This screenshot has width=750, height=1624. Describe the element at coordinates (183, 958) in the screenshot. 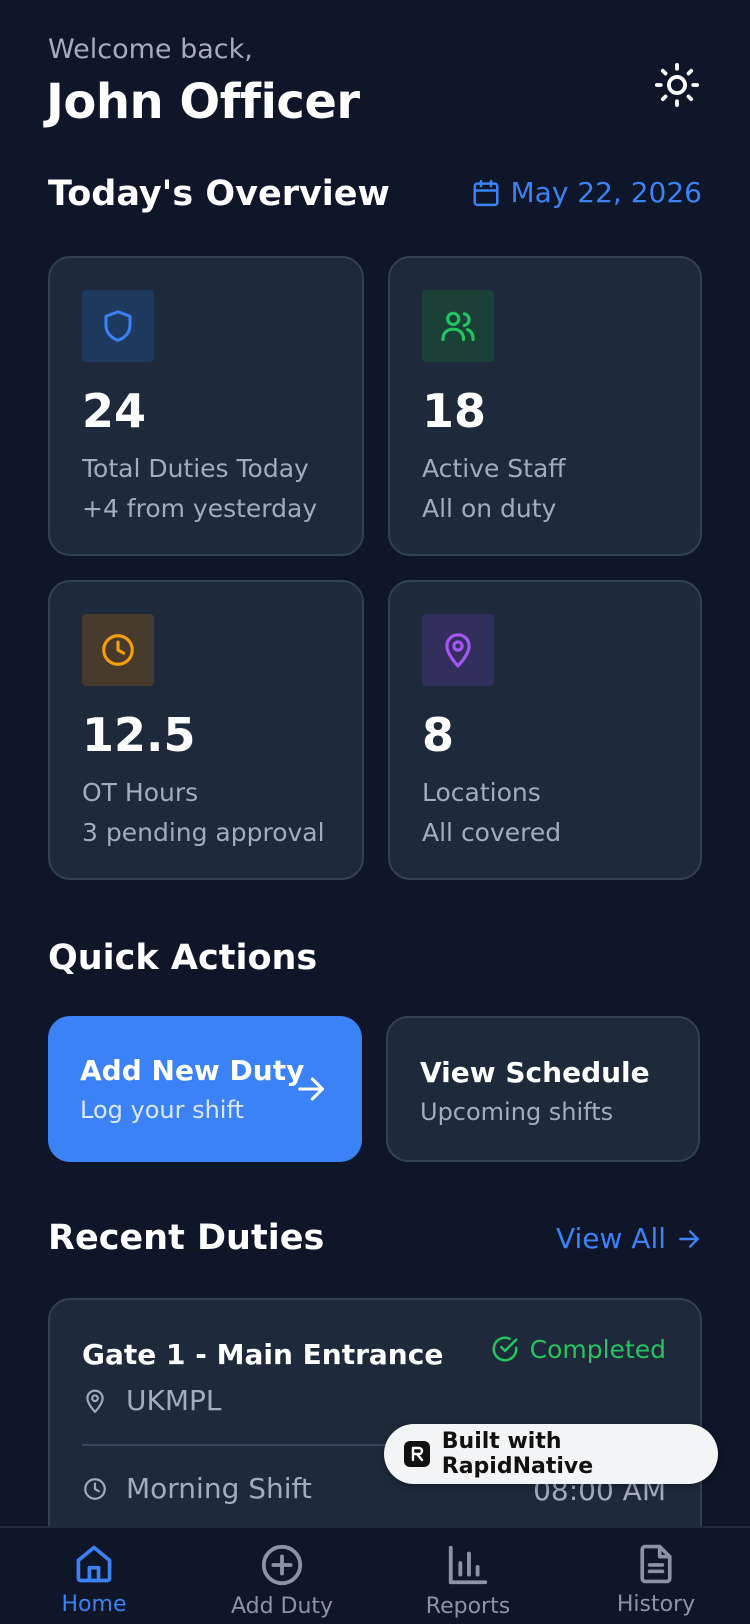

I see `quick-actions-title: Quick Actions` at that location.